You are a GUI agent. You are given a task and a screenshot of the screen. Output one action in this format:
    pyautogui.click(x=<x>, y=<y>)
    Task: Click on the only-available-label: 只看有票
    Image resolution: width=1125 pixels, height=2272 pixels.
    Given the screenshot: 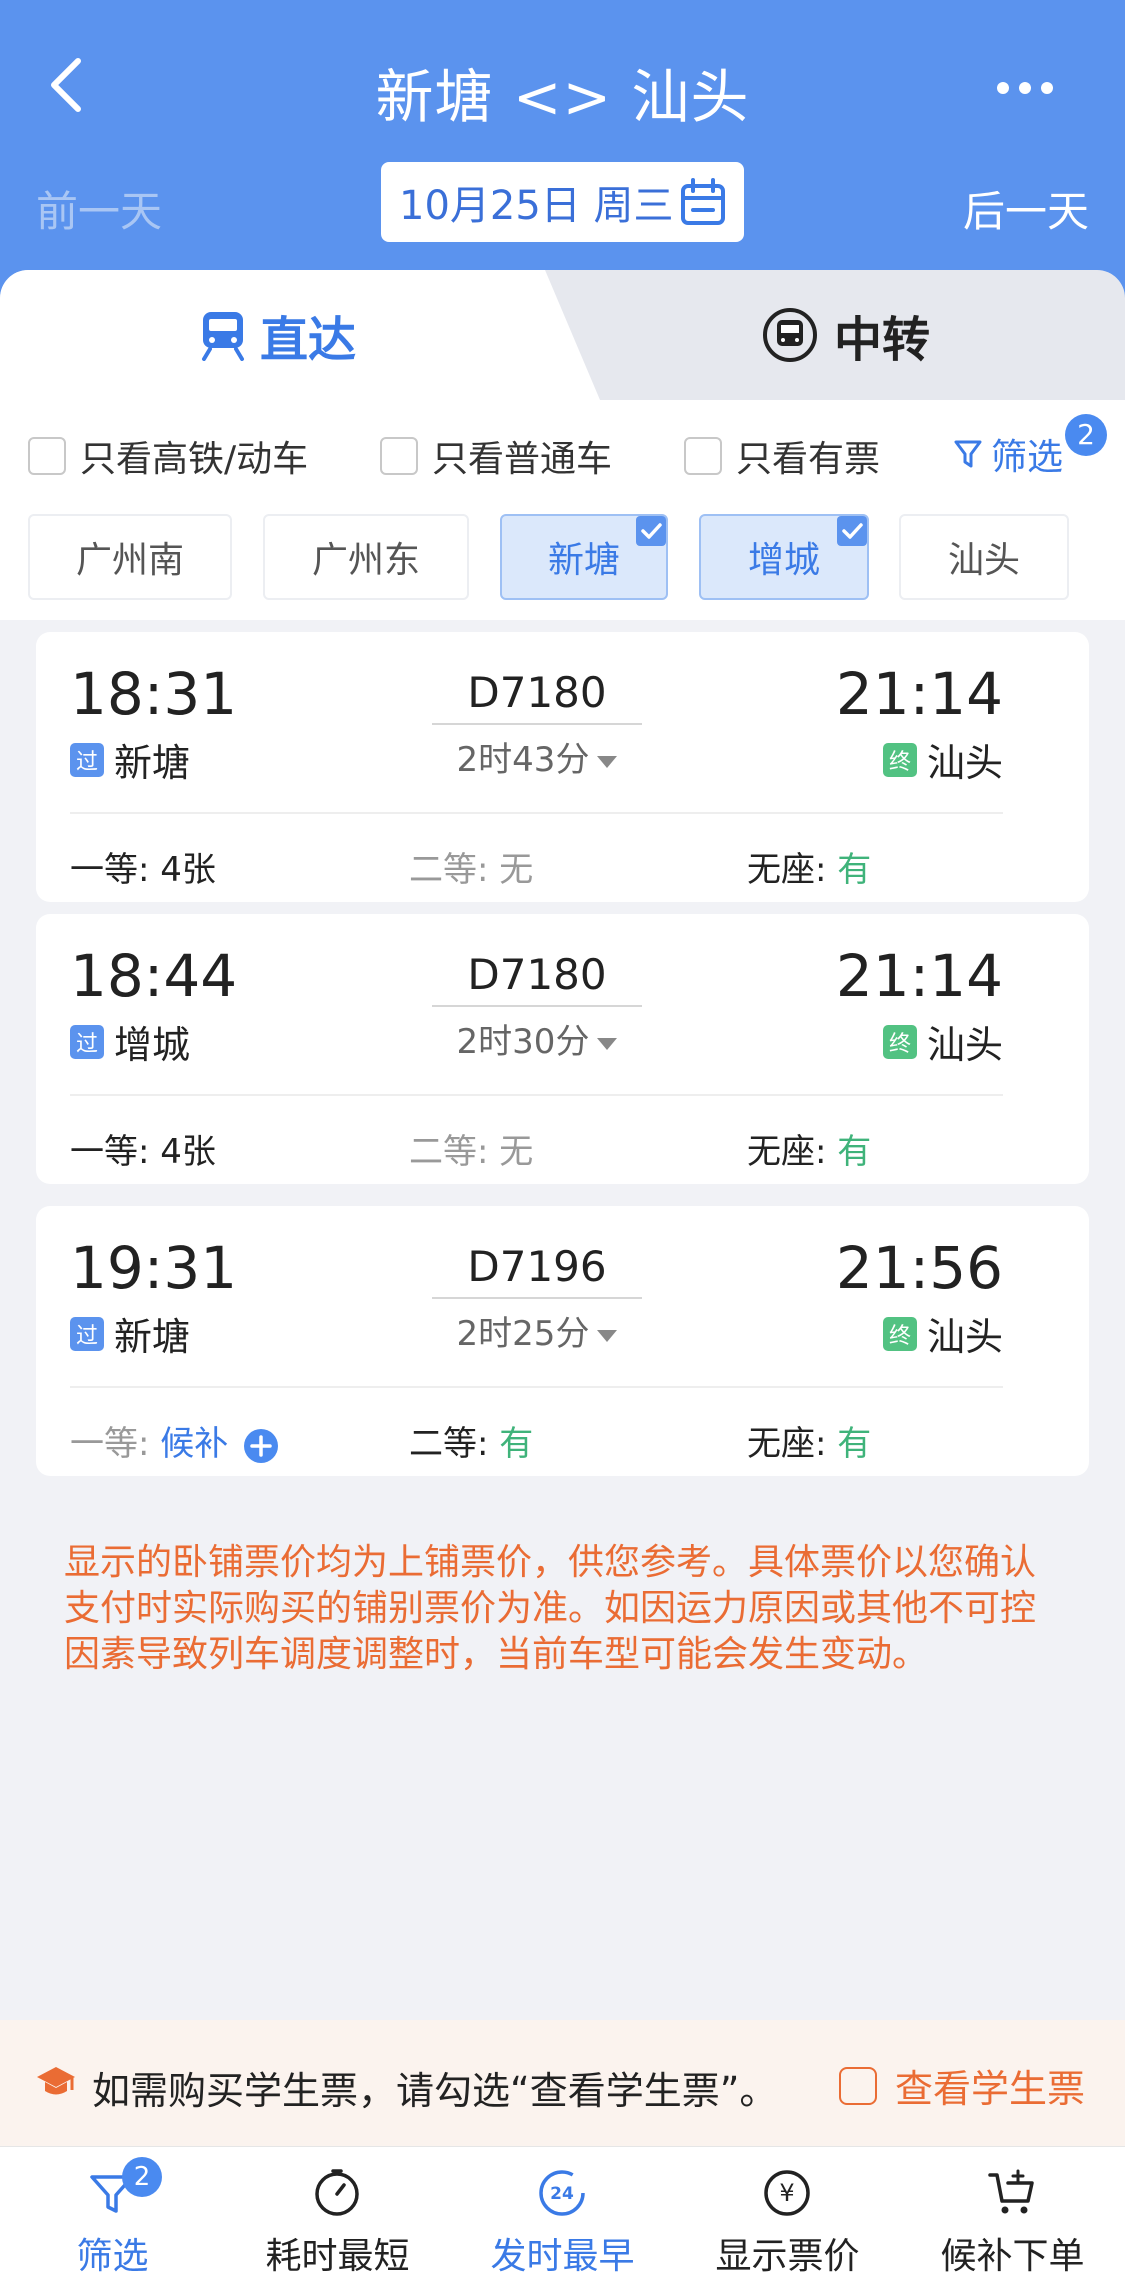 What is the action you would take?
    pyautogui.click(x=808, y=459)
    